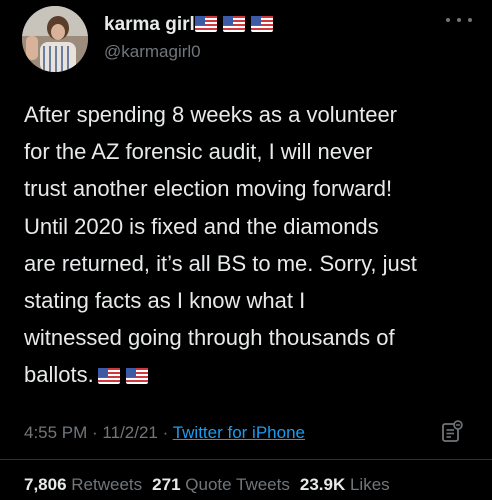 This screenshot has width=492, height=500. What do you see at coordinates (45, 484) in the screenshot?
I see `retweets-count: 7,806` at bounding box center [45, 484].